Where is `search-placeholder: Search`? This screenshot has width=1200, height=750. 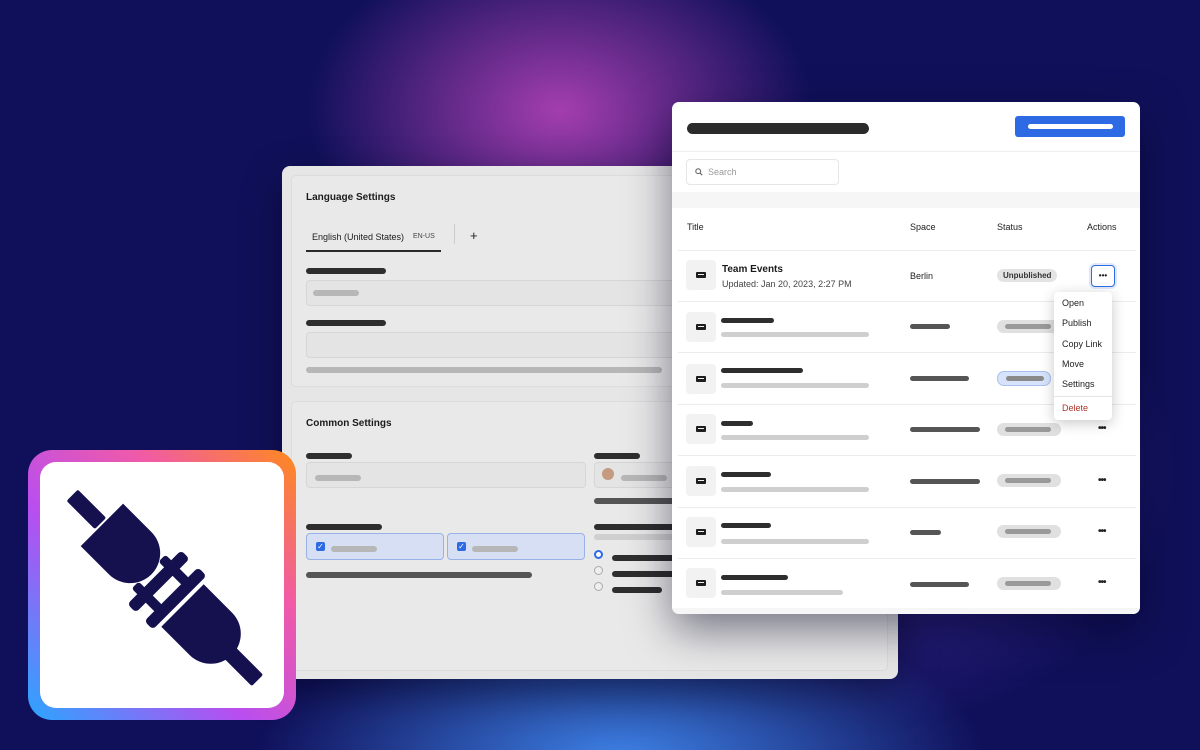 search-placeholder: Search is located at coordinates (722, 172).